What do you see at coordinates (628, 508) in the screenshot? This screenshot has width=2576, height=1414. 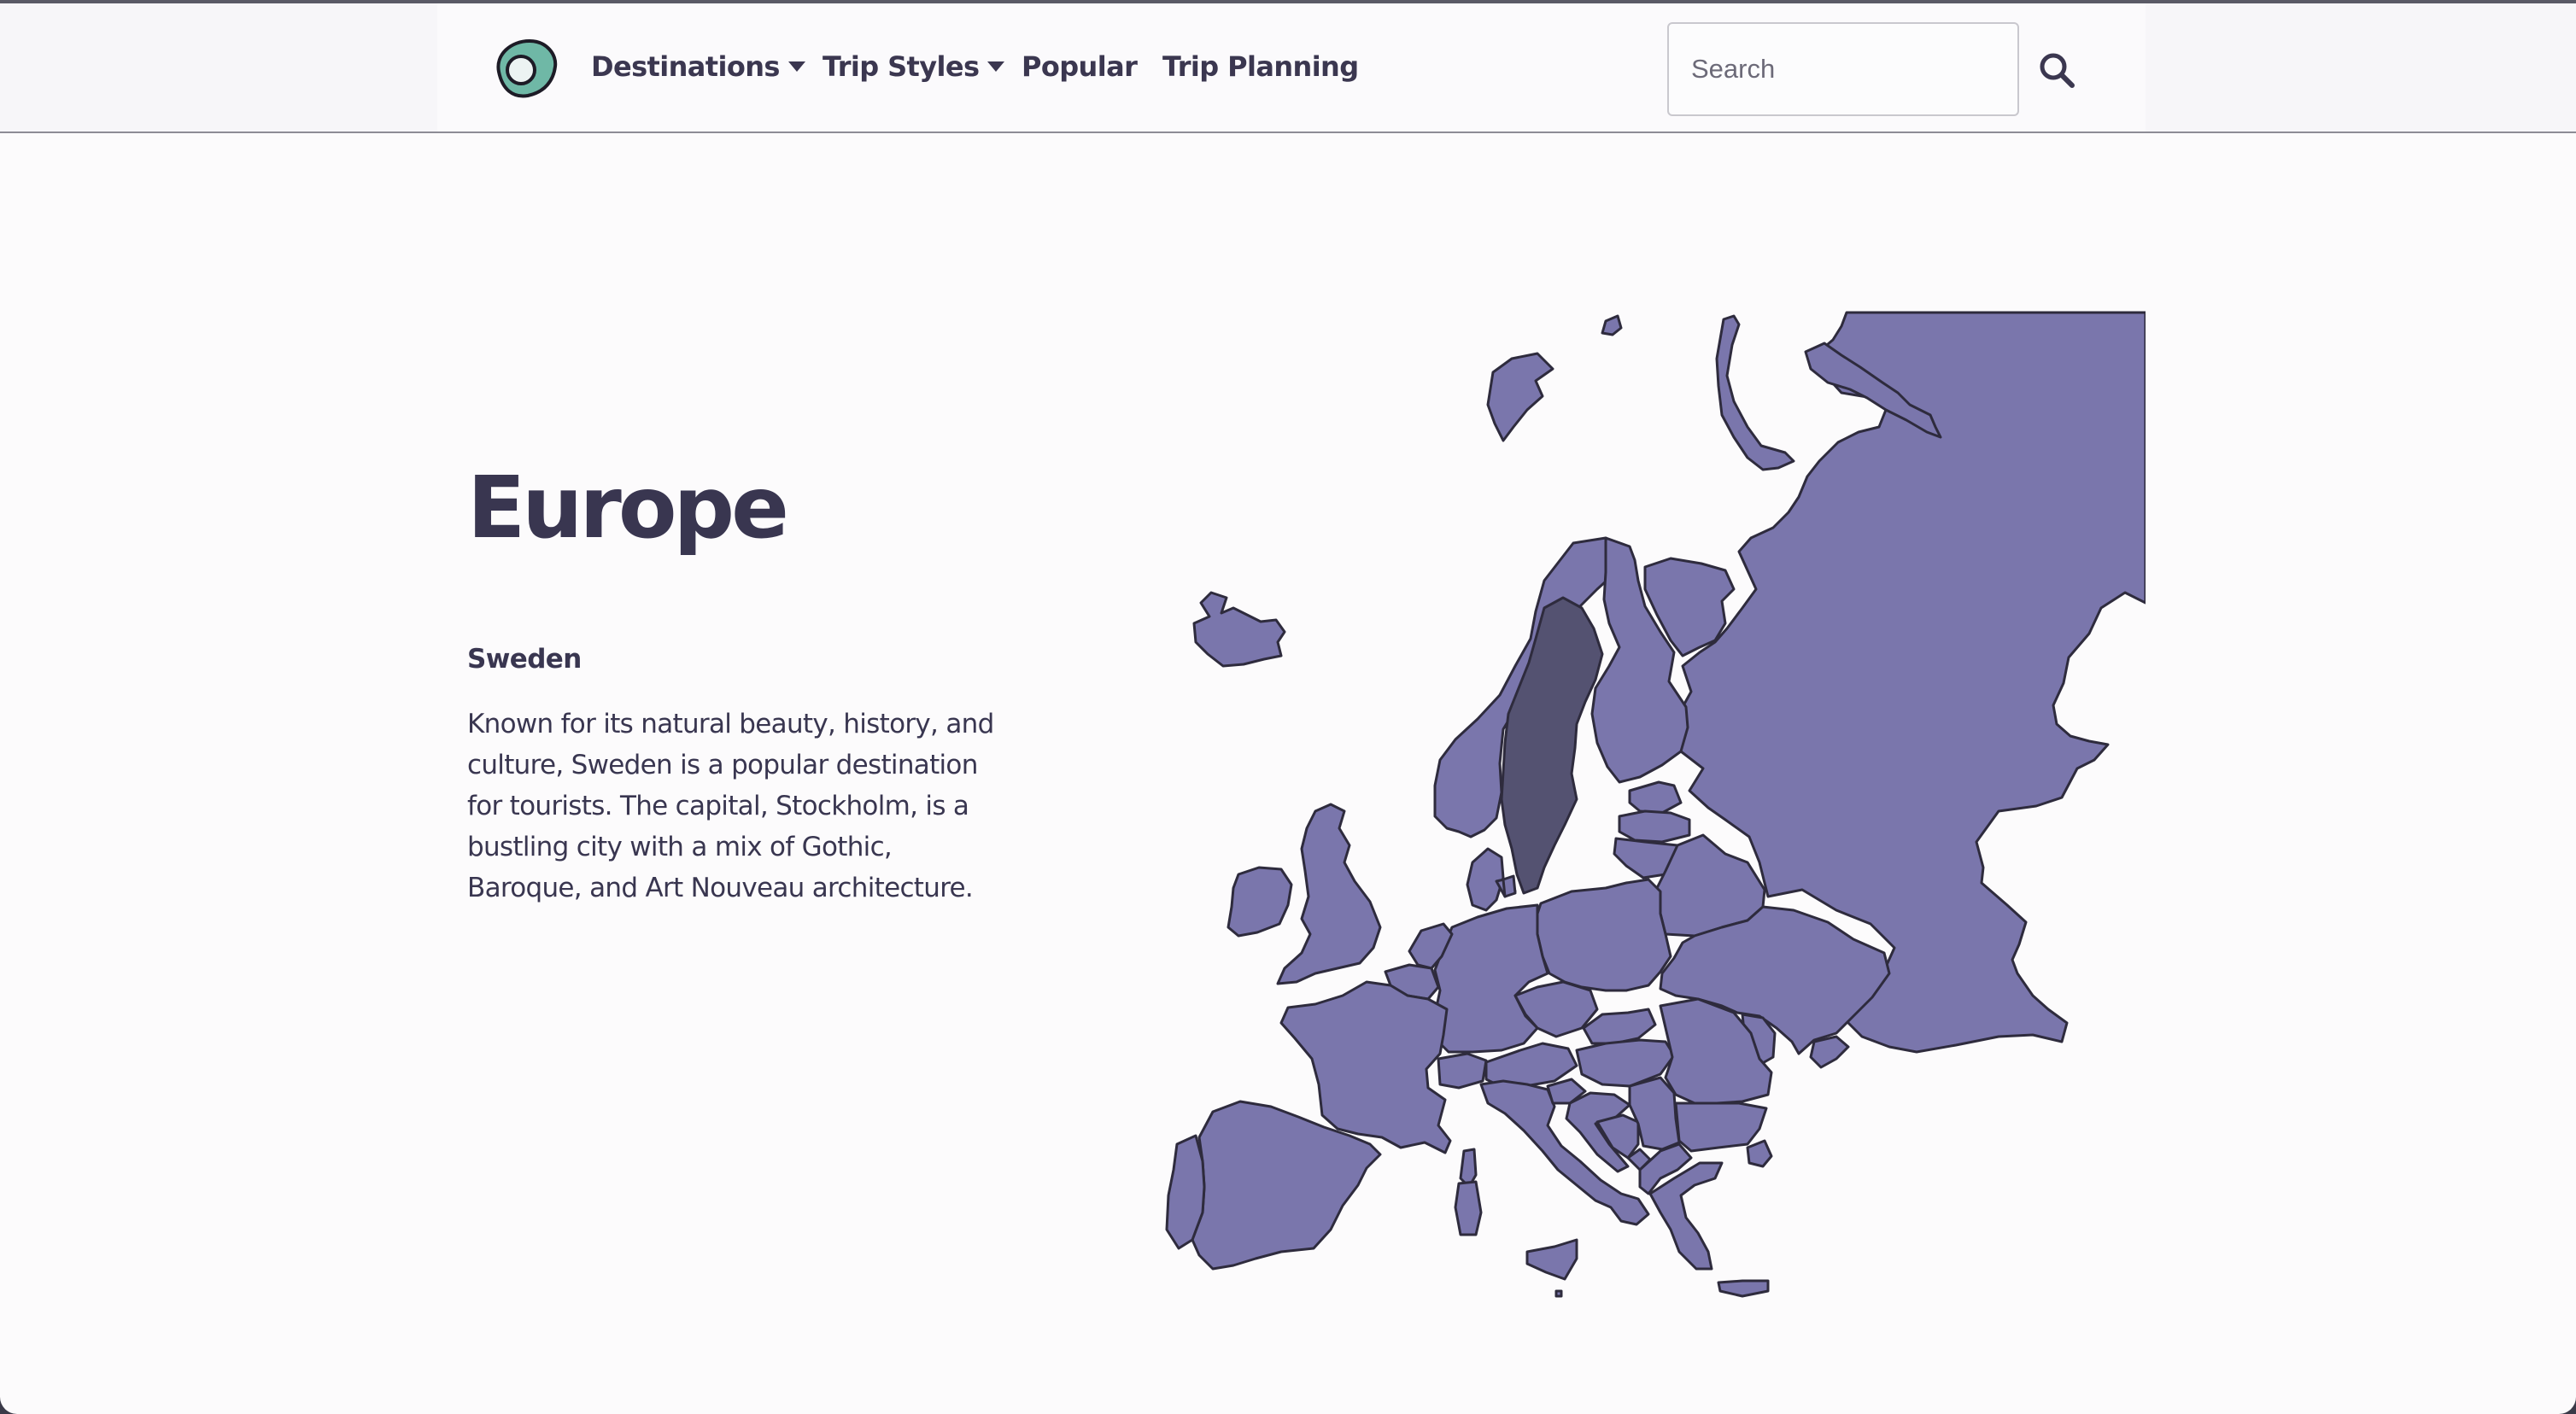 I see `page-title: Europe` at bounding box center [628, 508].